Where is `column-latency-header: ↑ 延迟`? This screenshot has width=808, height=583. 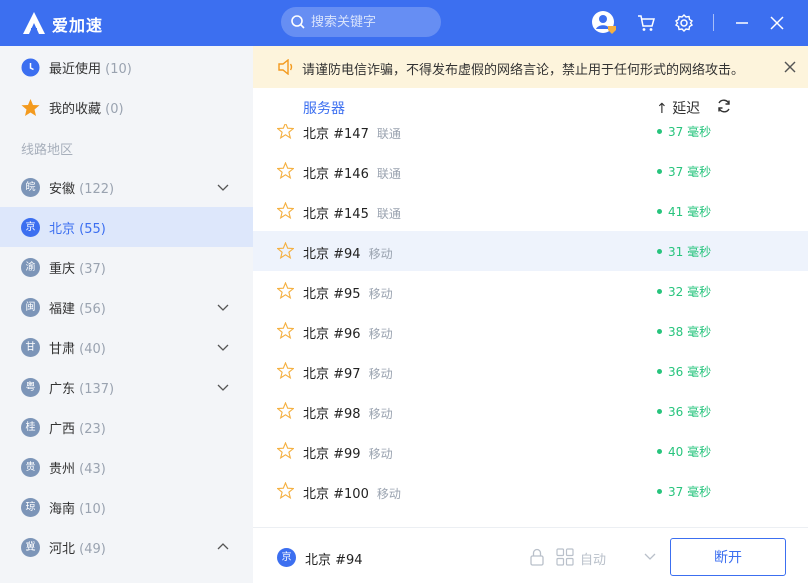 column-latency-header: ↑ 延迟 is located at coordinates (678, 108).